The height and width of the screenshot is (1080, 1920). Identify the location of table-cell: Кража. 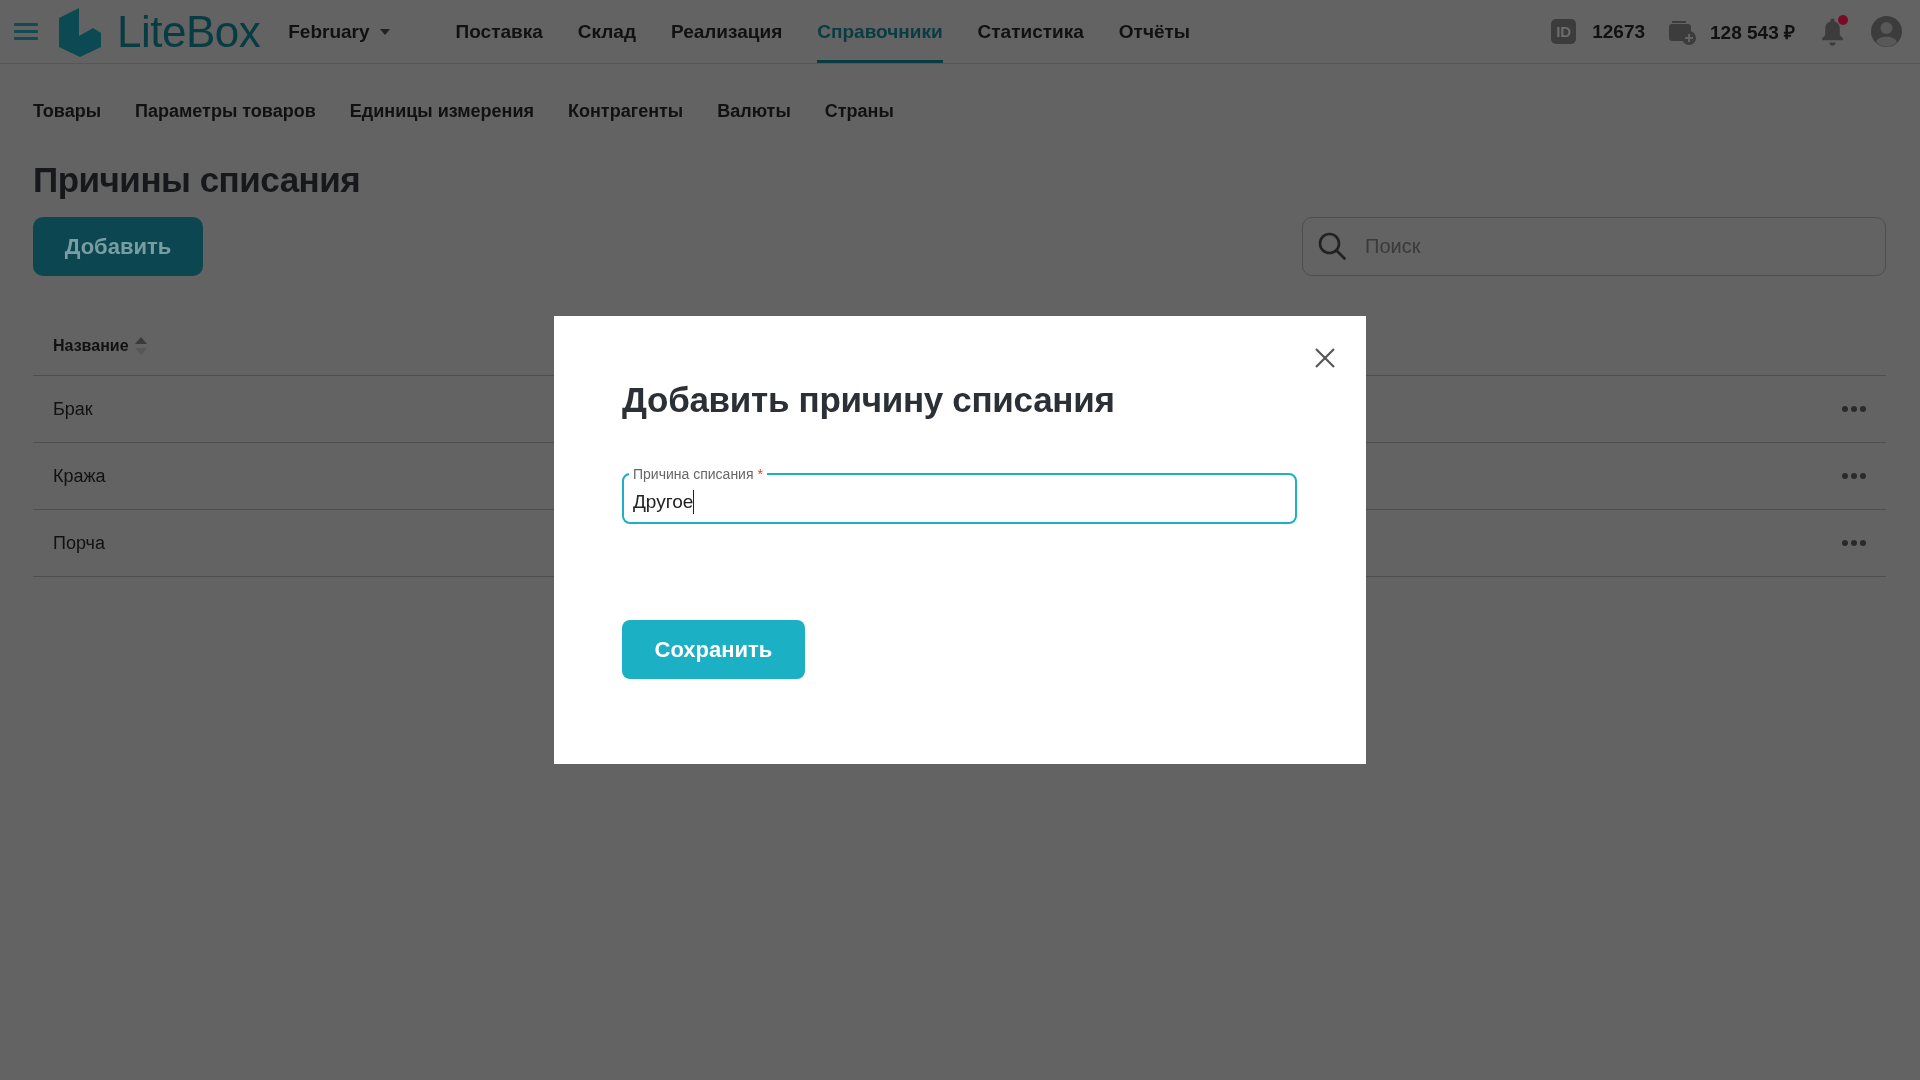
(79, 476).